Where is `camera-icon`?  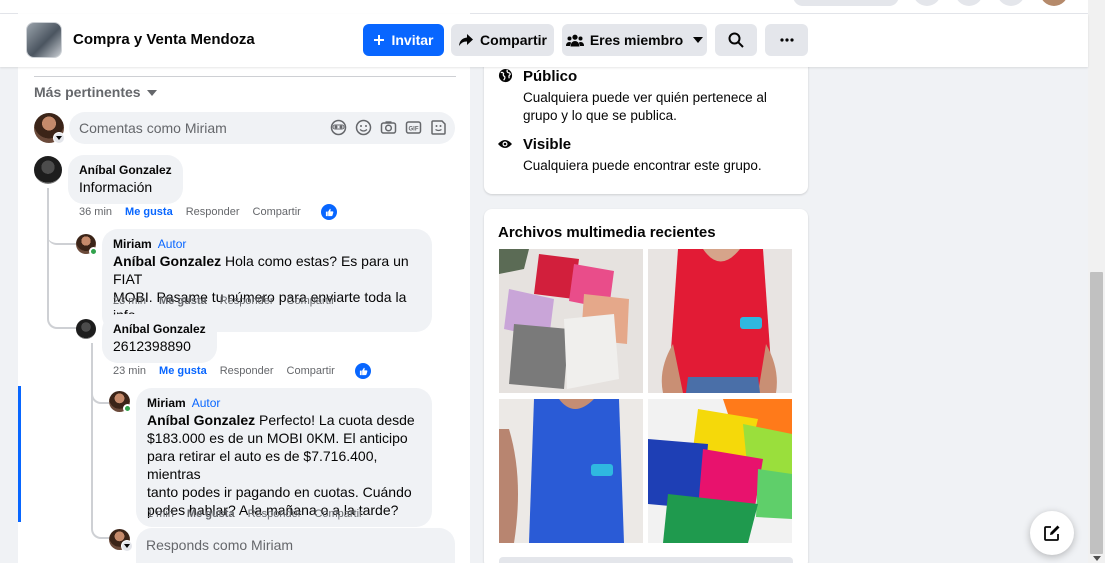 camera-icon is located at coordinates (388, 127).